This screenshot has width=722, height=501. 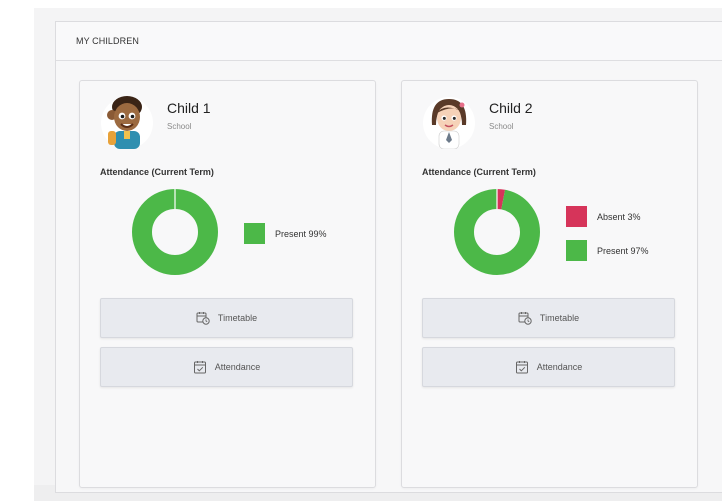 What do you see at coordinates (576, 216) in the screenshot?
I see `legend-swatch-absent` at bounding box center [576, 216].